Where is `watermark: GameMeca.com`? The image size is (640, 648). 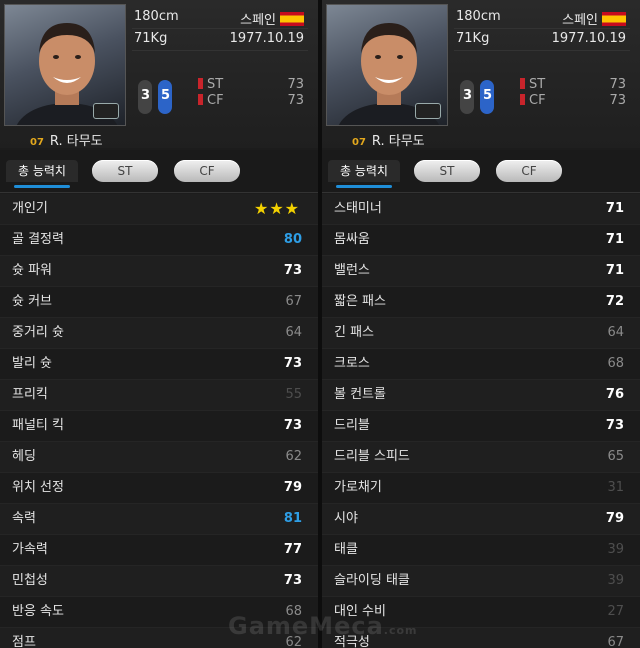
watermark: GameMeca.com is located at coordinates (322, 626).